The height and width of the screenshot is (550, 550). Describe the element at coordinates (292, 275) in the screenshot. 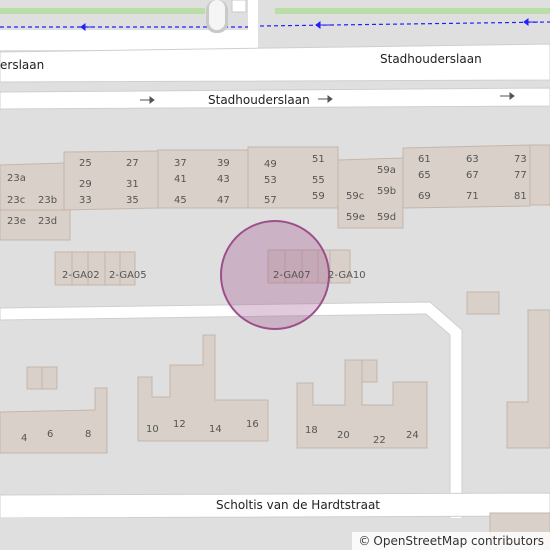

I see `garage-label: 2-GA07` at that location.